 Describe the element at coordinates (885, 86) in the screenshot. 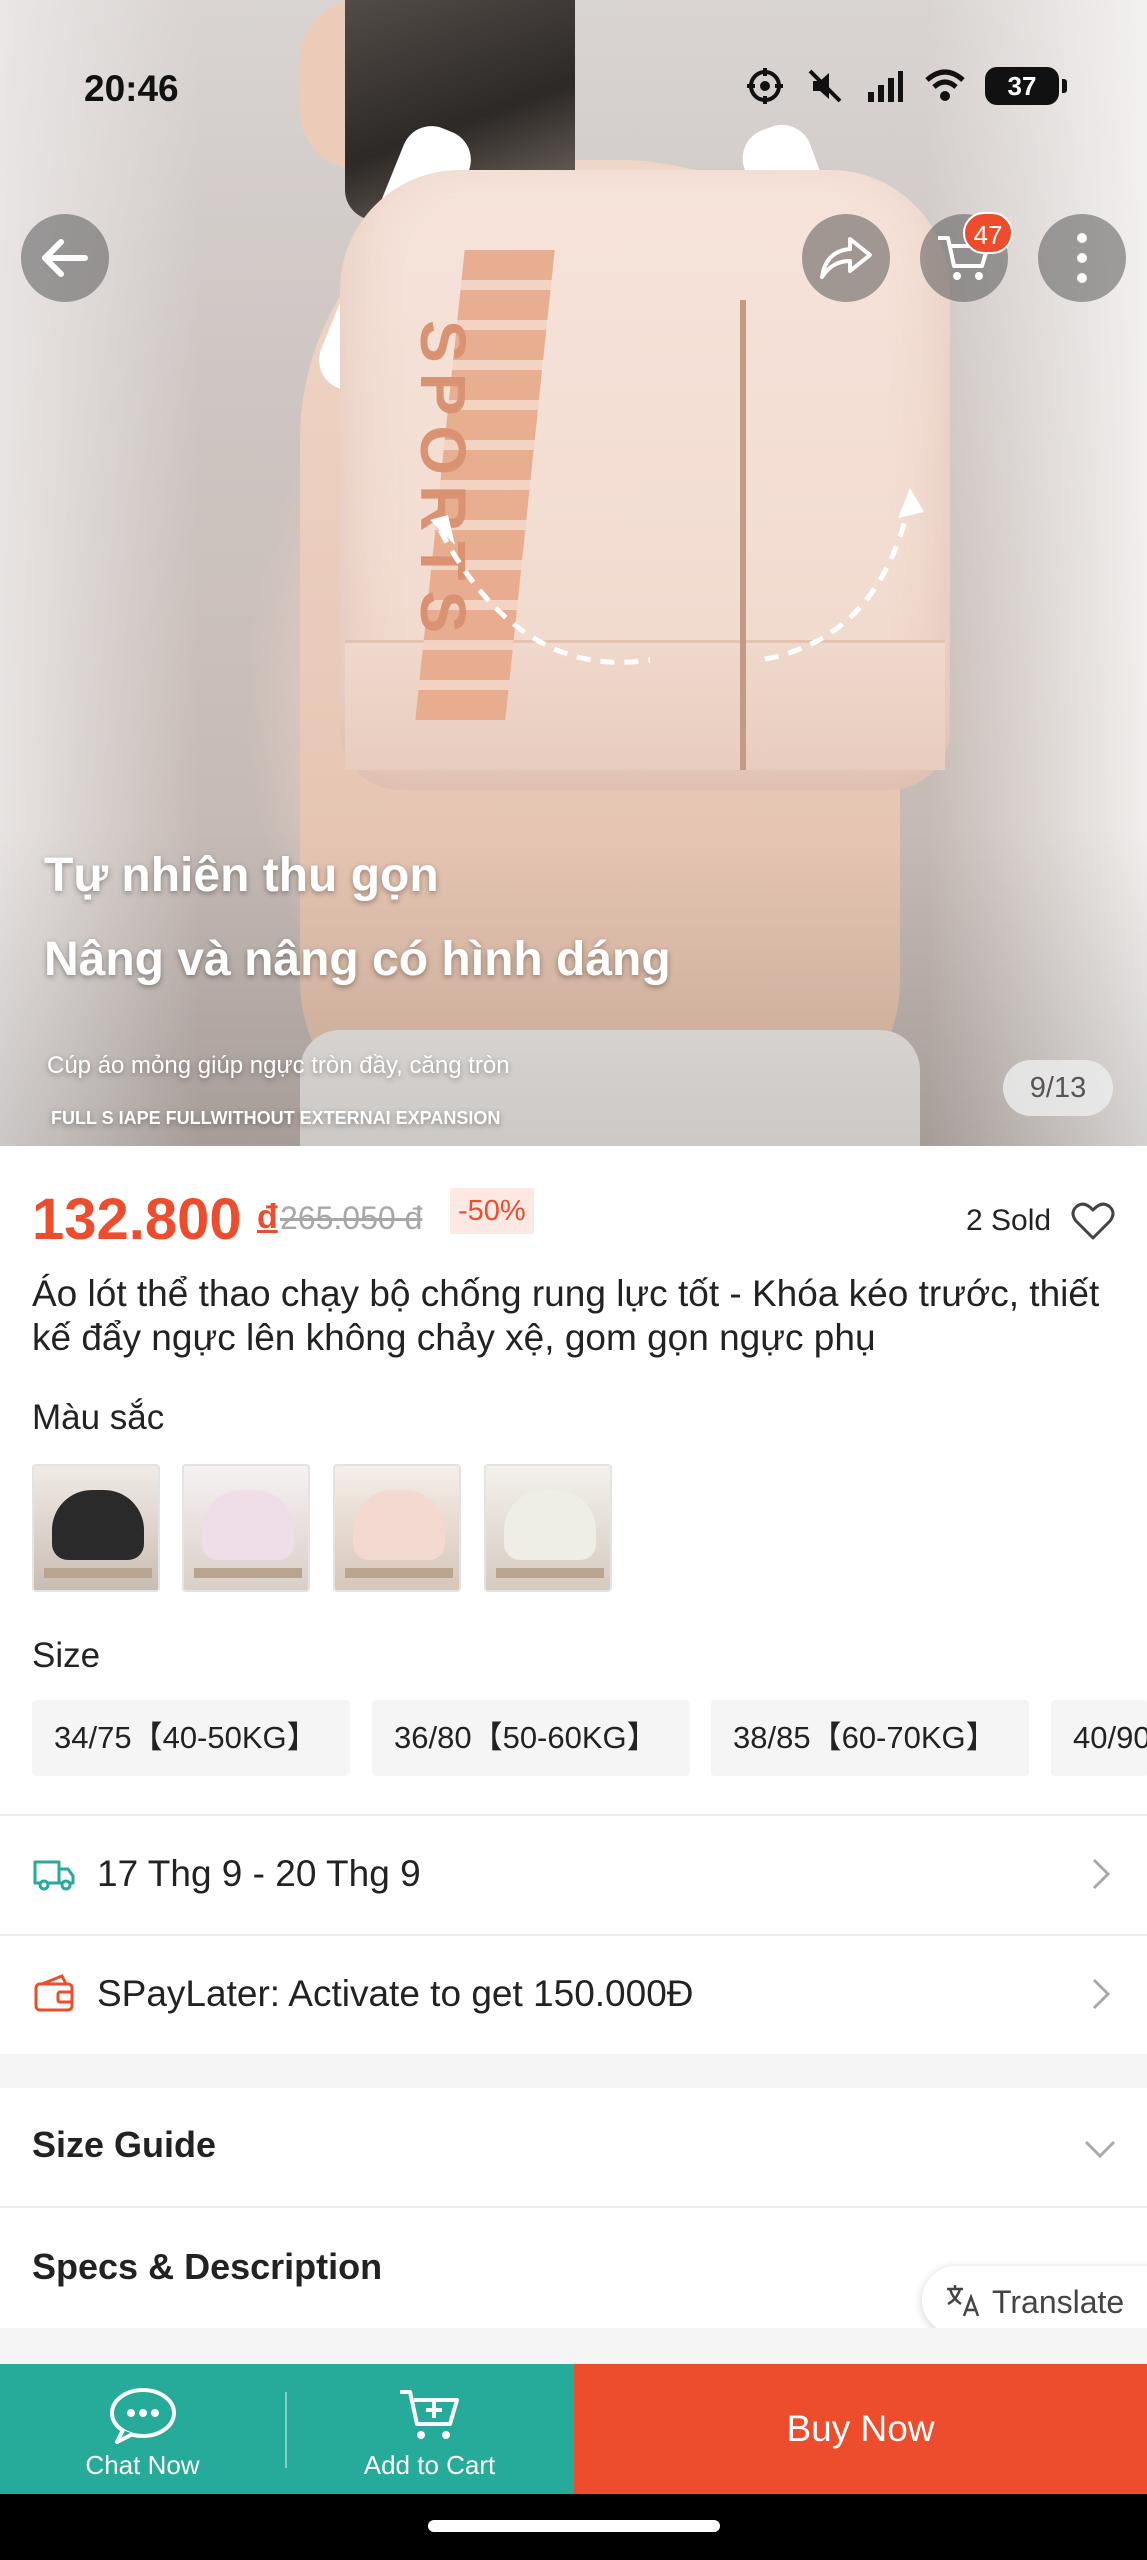

I see `signal-icon` at that location.